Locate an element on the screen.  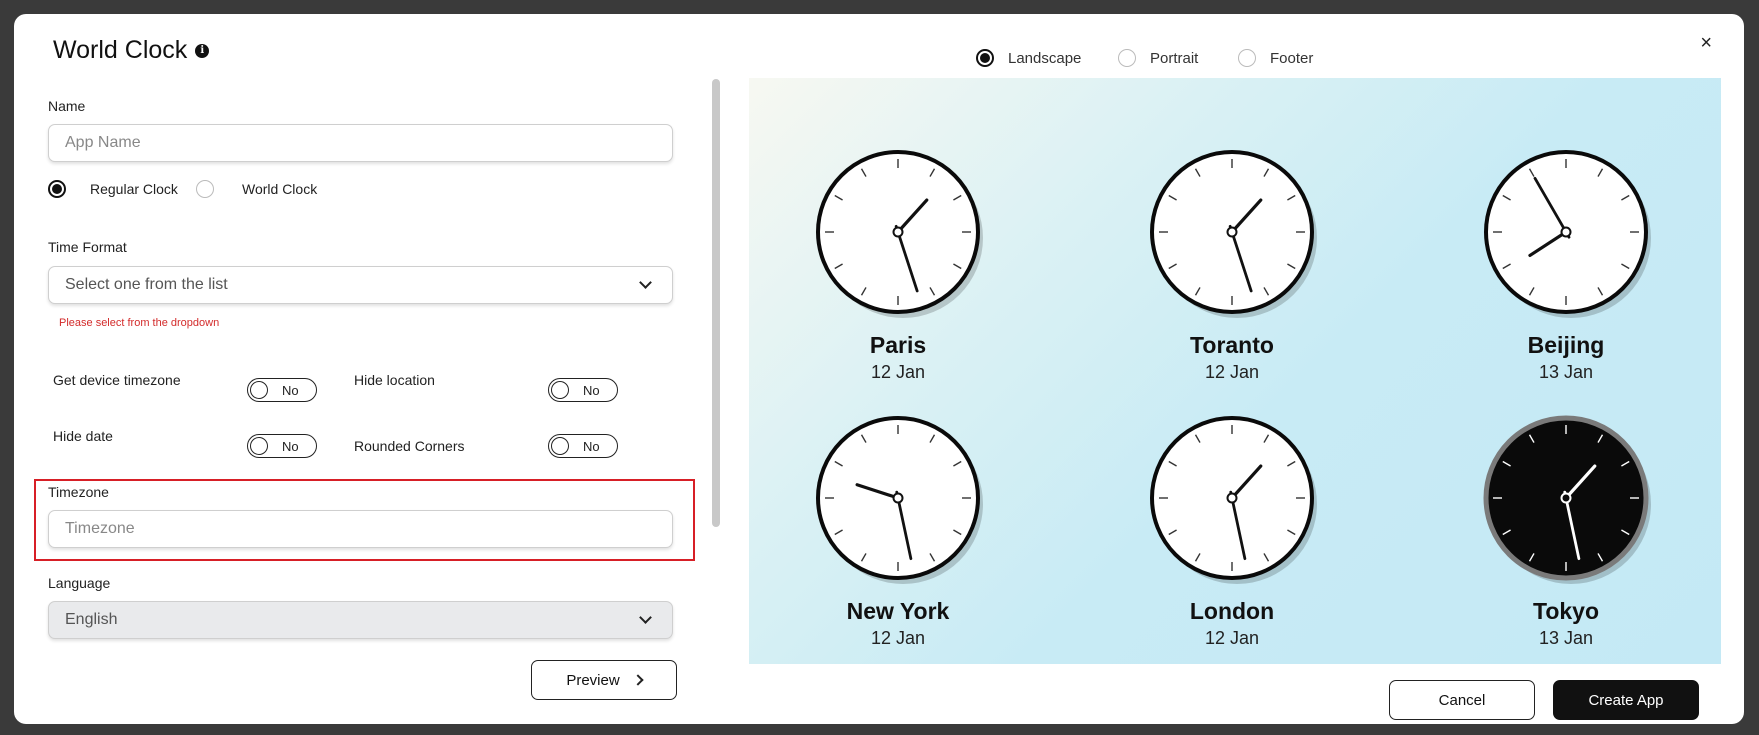
clock-face-london is located at coordinates (1233, 500).